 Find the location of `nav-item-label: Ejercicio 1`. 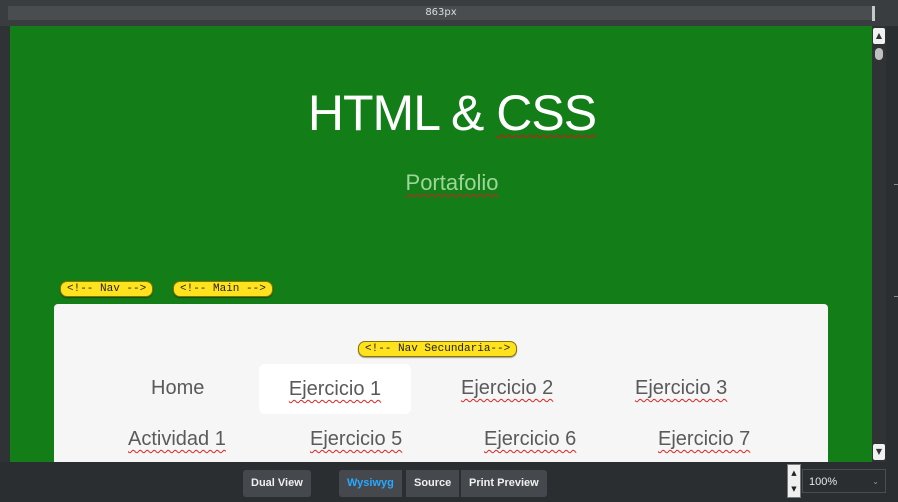

nav-item-label: Ejercicio 1 is located at coordinates (335, 389).